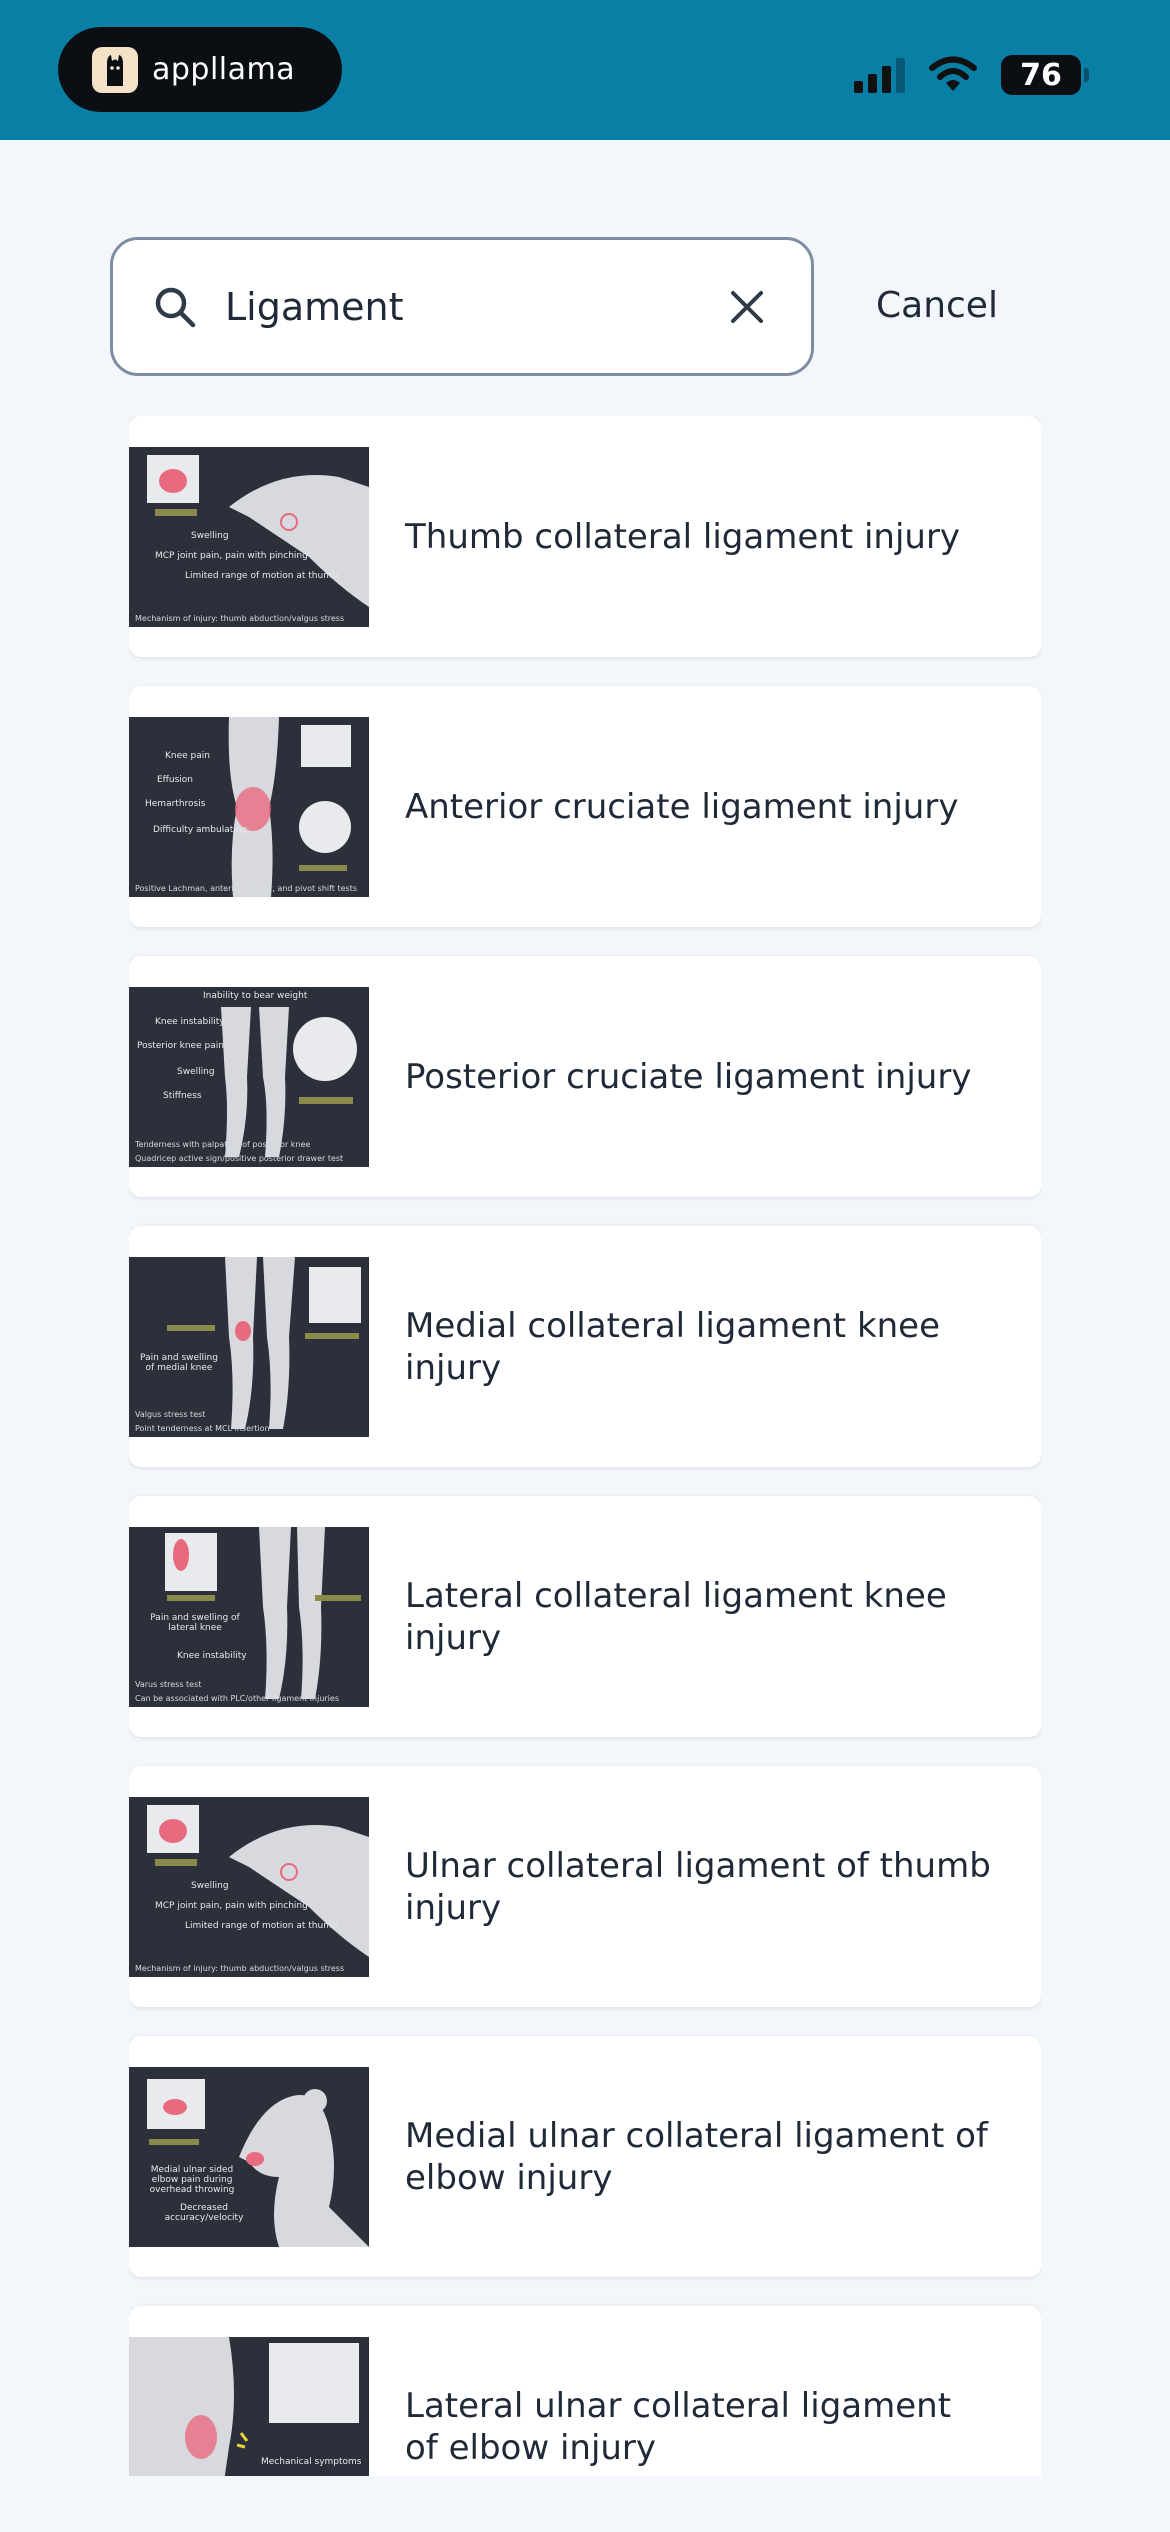  Describe the element at coordinates (255, 995) in the screenshot. I see `thumb-label: Inability to bear weight` at that location.